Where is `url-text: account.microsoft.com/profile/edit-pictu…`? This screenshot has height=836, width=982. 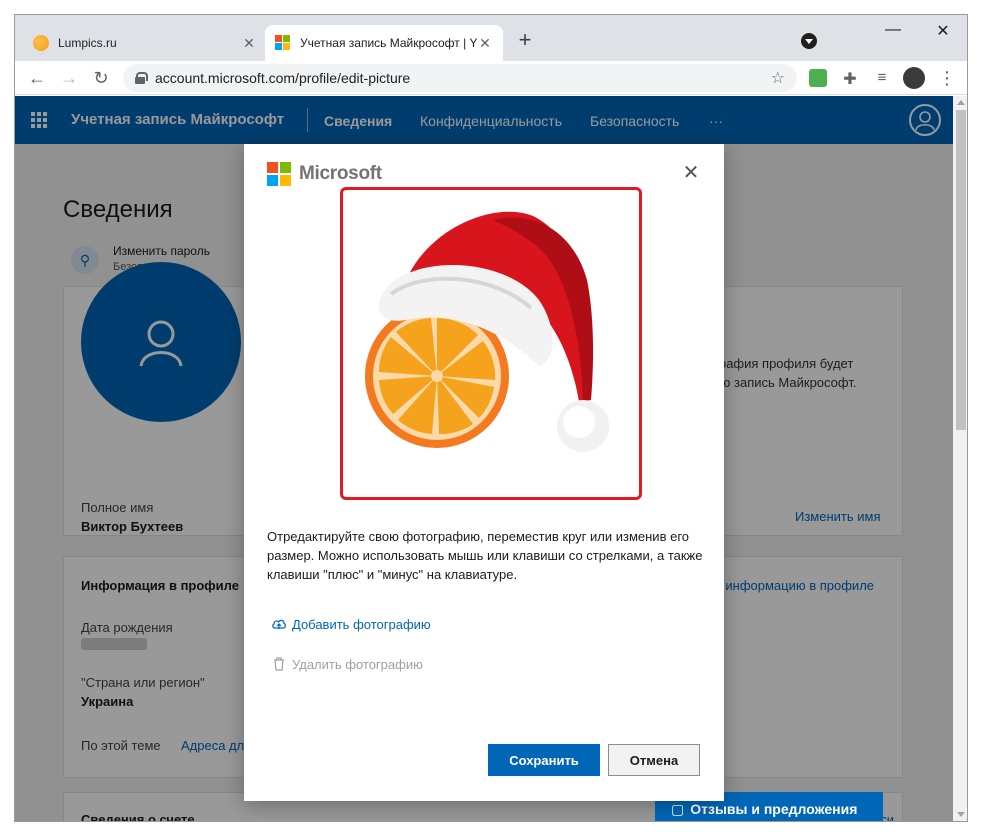
url-text: account.microsoft.com/profile/edit-pictu… is located at coordinates (283, 78).